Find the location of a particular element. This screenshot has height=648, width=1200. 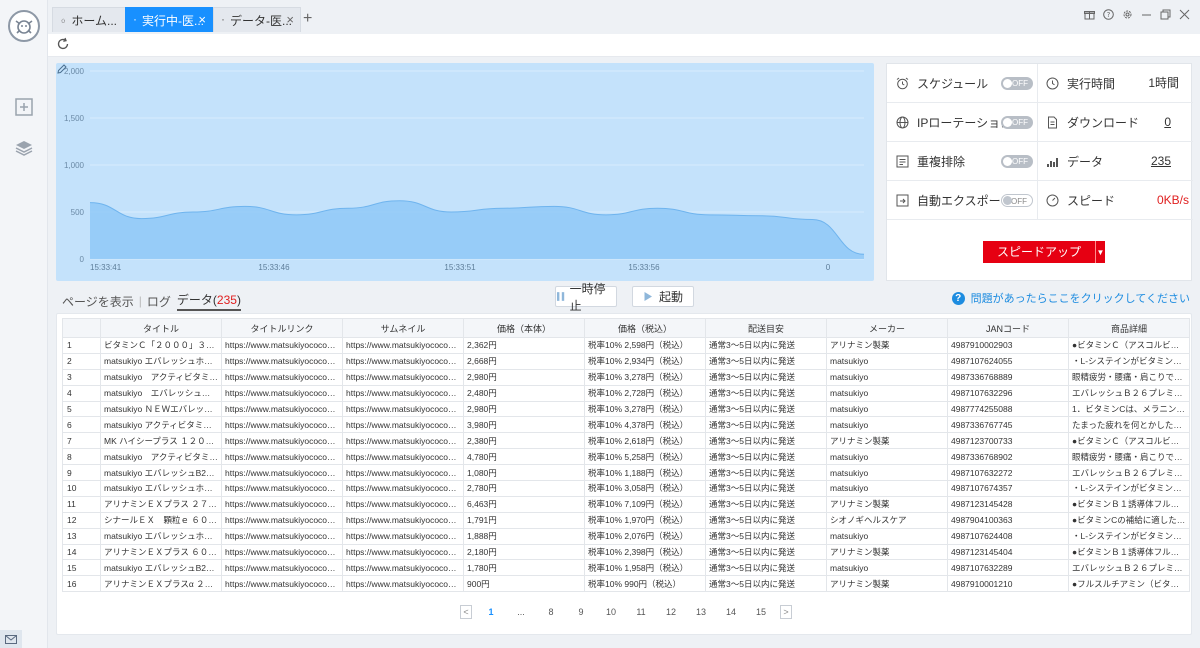

data-value: 235 is located at coordinates (1161, 161).